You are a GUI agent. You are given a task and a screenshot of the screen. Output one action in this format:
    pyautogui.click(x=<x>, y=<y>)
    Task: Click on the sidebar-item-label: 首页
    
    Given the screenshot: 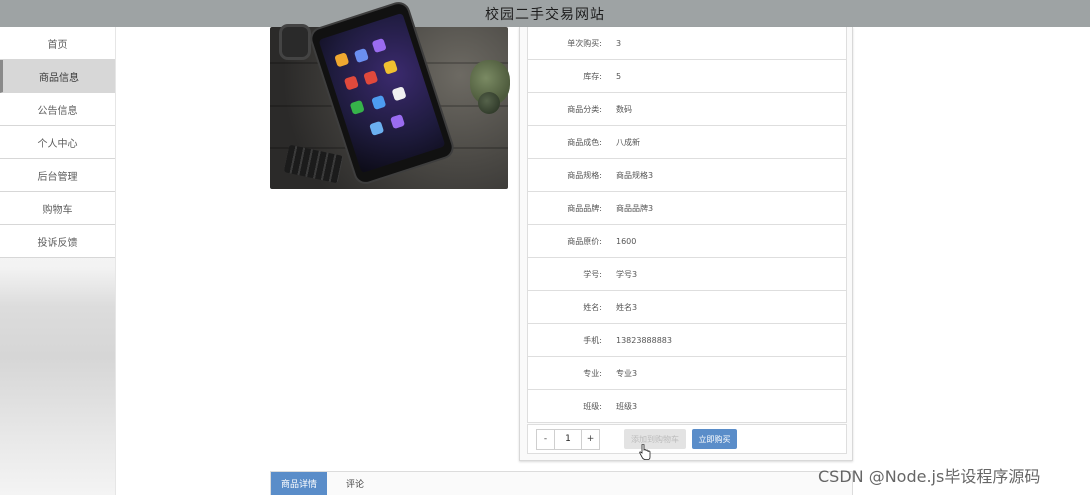 What is the action you would take?
    pyautogui.click(x=57, y=45)
    